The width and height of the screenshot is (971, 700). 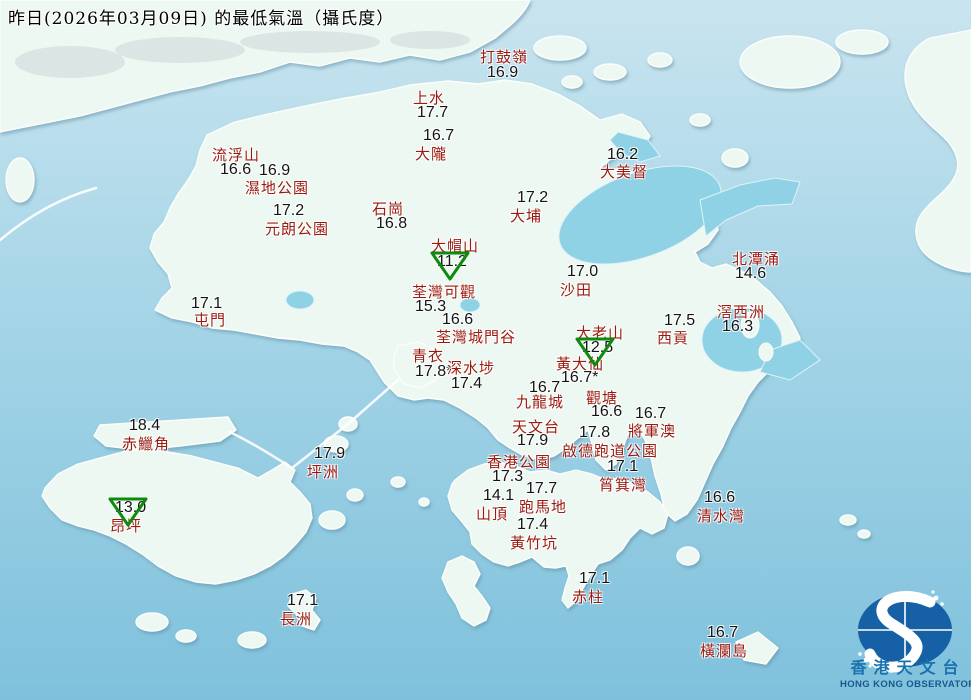 What do you see at coordinates (392, 223) in the screenshot?
I see `station-value: 16.8` at bounding box center [392, 223].